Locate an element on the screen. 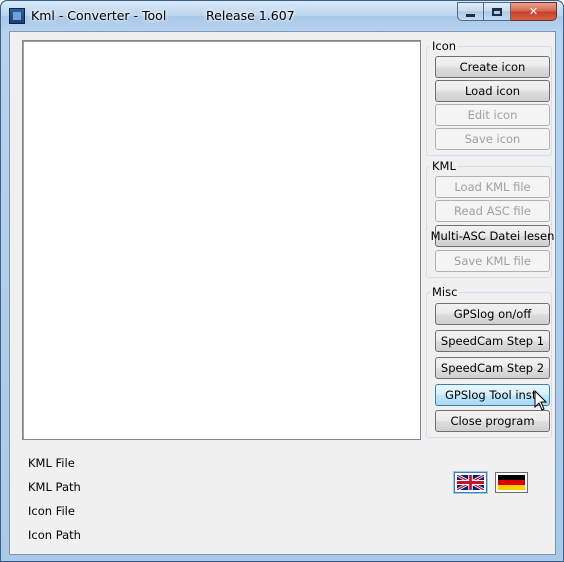 The width and height of the screenshot is (564, 562). load-kml-file-button: Load KML file is located at coordinates (492, 187).